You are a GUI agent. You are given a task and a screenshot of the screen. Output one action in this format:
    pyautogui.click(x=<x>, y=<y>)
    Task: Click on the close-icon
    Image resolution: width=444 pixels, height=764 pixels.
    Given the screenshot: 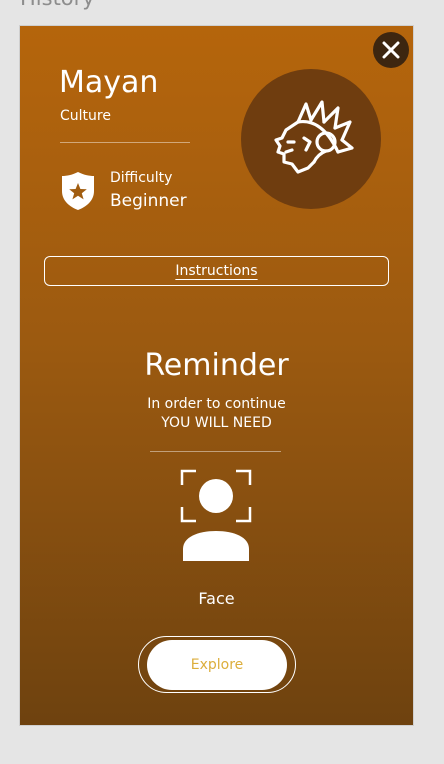 What is the action you would take?
    pyautogui.click(x=391, y=50)
    